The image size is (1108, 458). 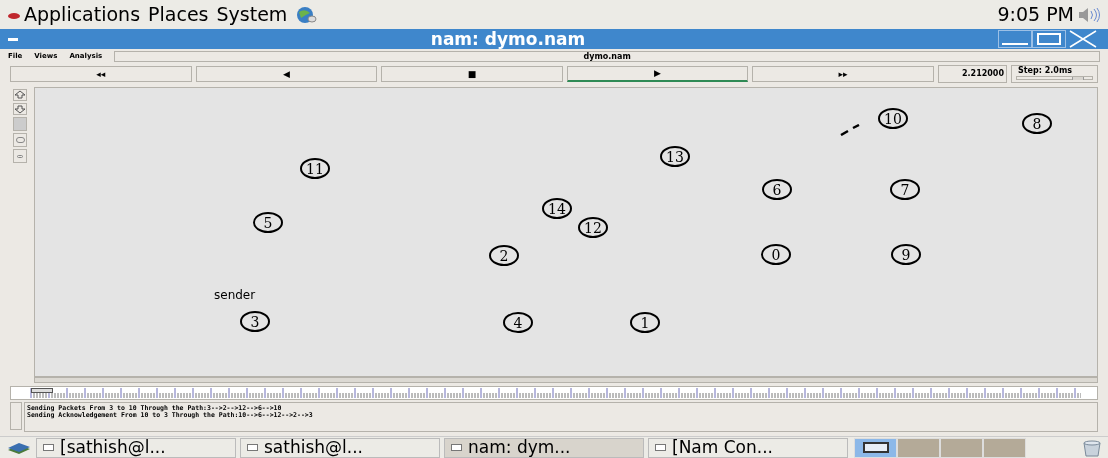 I want to click on vertical-scrollbar, so click(x=16, y=416).